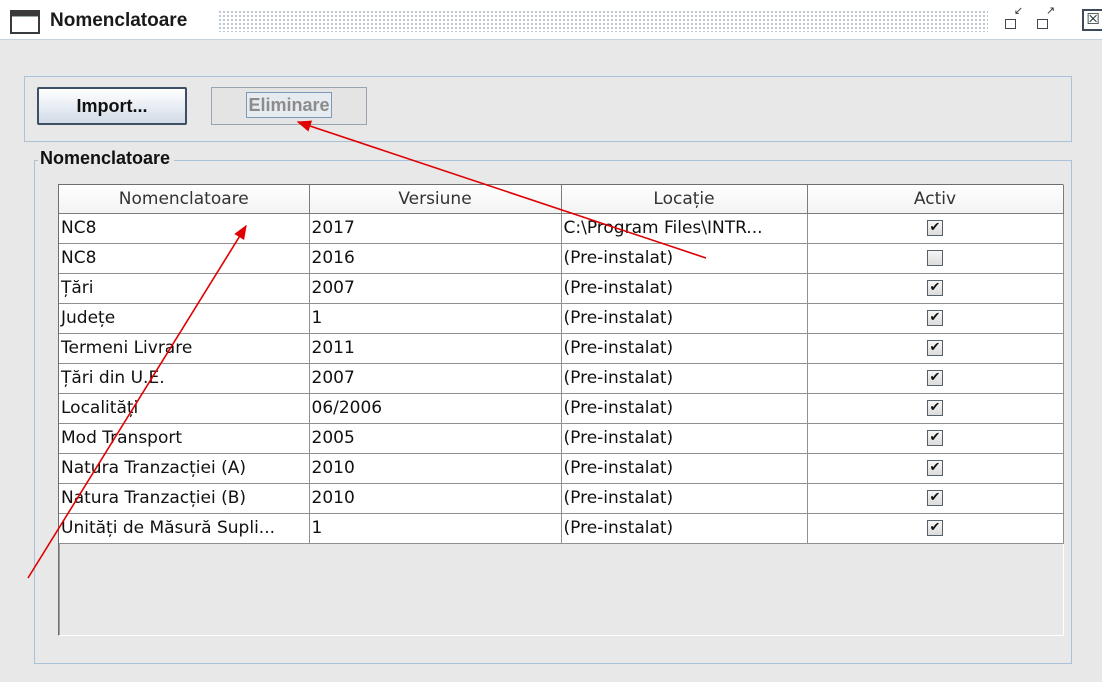 Image resolution: width=1102 pixels, height=682 pixels. What do you see at coordinates (435, 258) in the screenshot?
I see `cell-version: 2016` at bounding box center [435, 258].